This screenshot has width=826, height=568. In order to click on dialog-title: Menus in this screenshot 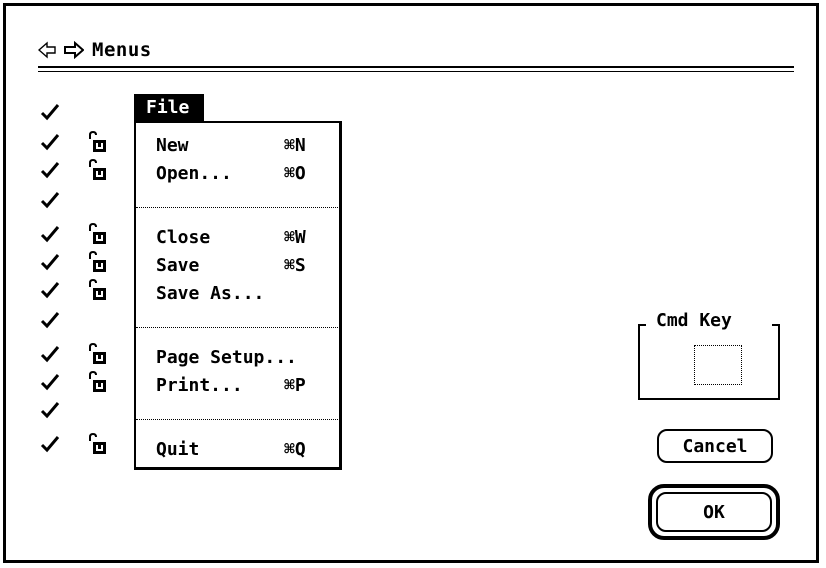, I will do `click(122, 50)`.